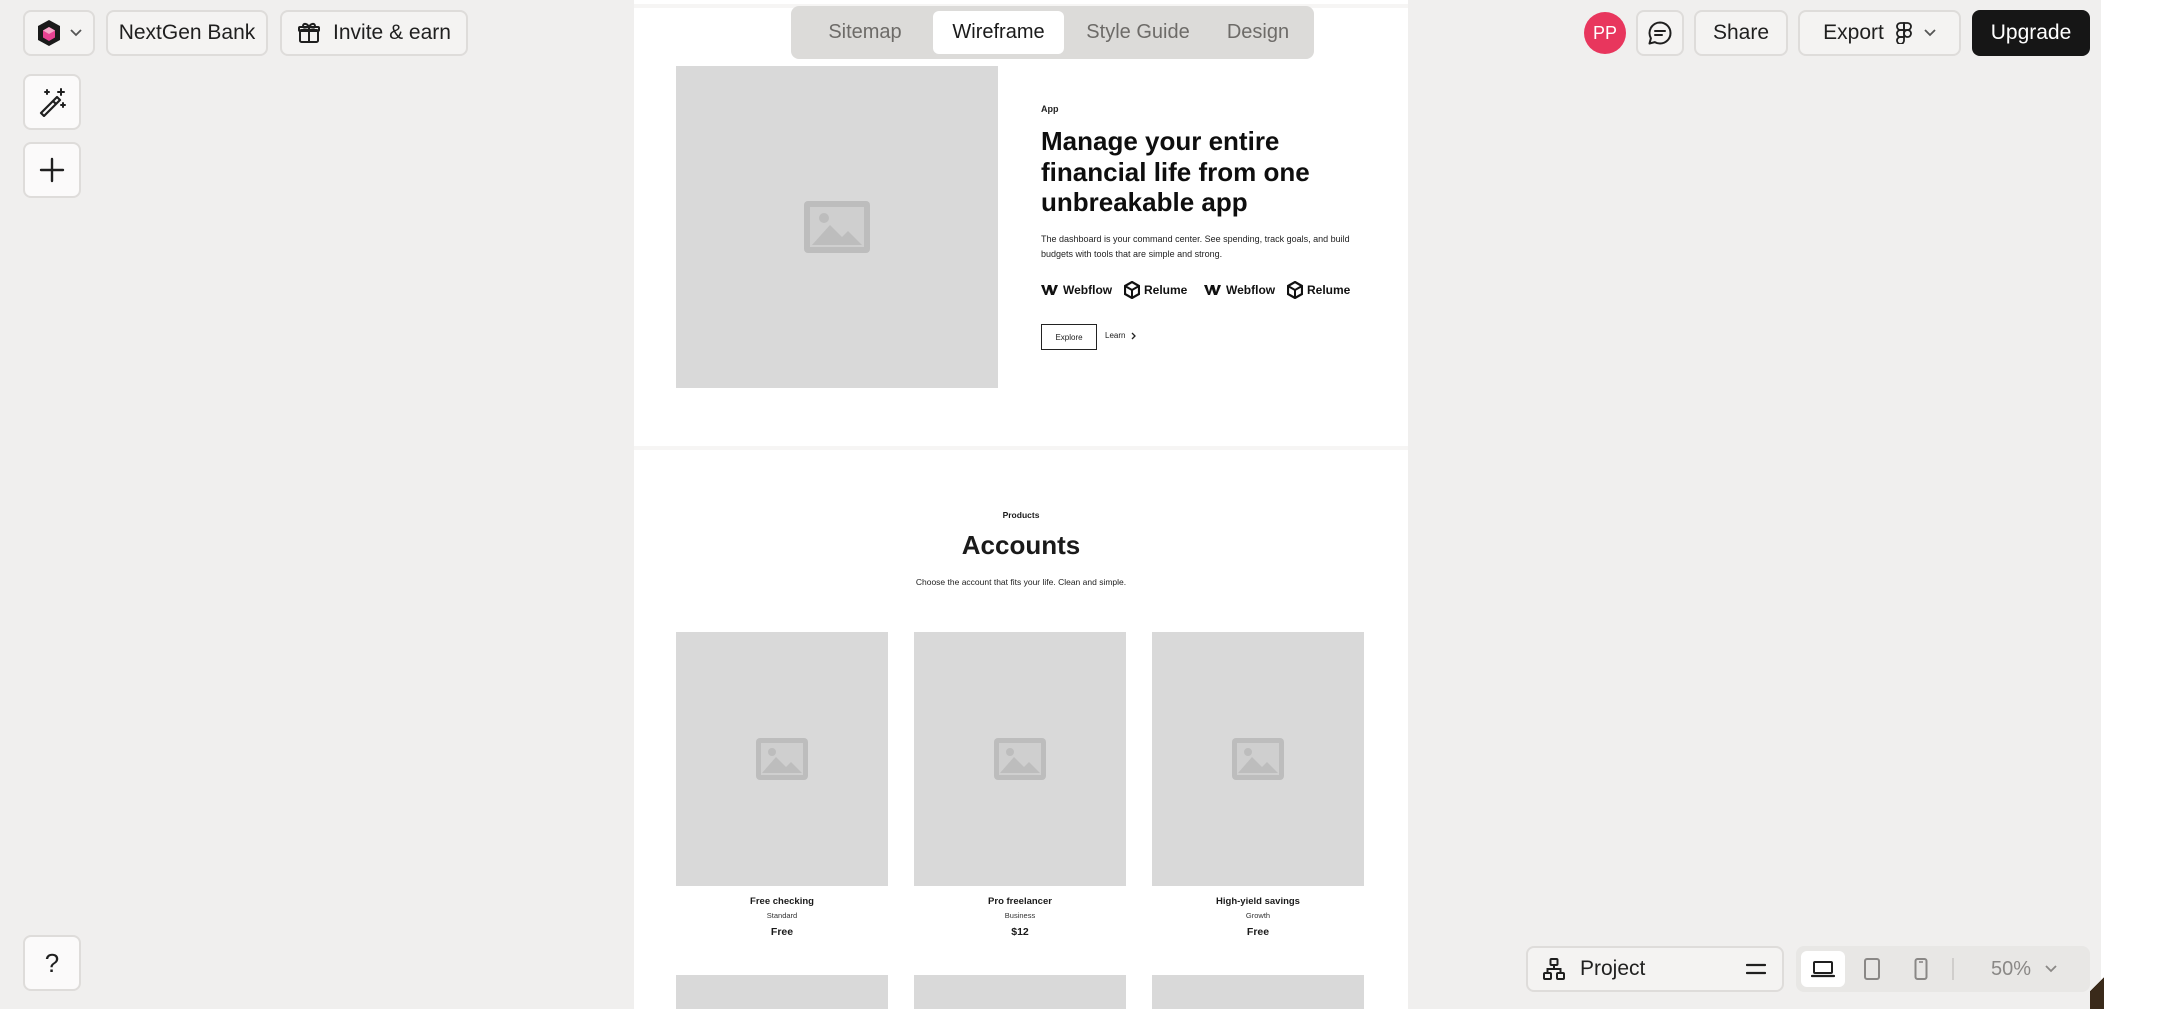  What do you see at coordinates (1021, 515) in the screenshot?
I see `accounts-eyebrow: Products` at bounding box center [1021, 515].